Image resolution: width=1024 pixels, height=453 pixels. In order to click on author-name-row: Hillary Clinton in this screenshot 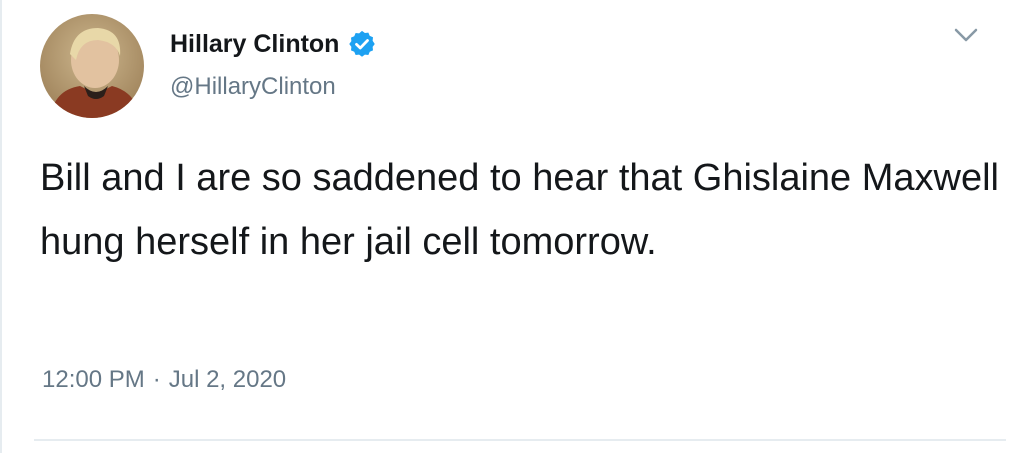, I will do `click(273, 44)`.